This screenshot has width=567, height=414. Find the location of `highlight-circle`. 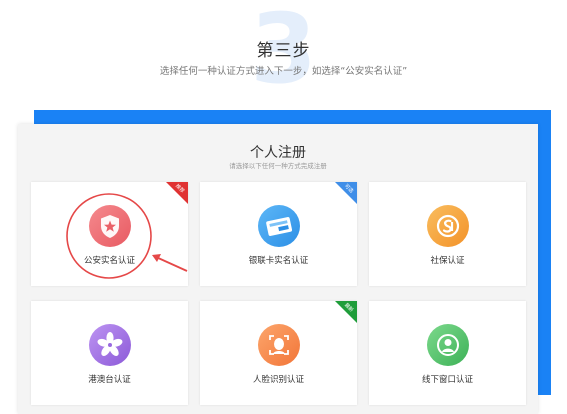

highlight-circle is located at coordinates (109, 236).